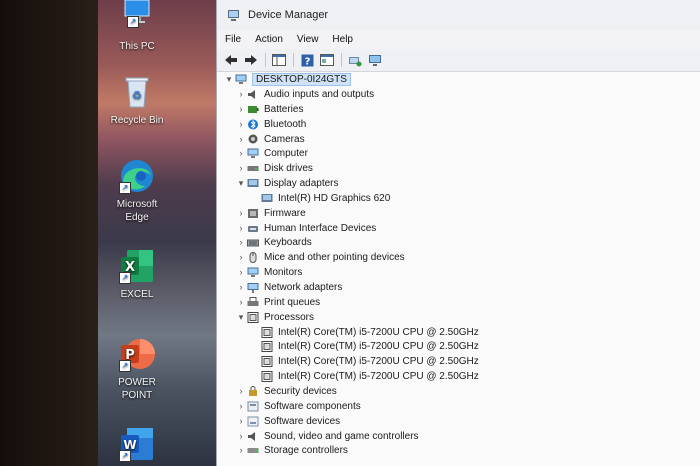  What do you see at coordinates (271, 153) in the screenshot?
I see `tree-category-computer: › Computer` at bounding box center [271, 153].